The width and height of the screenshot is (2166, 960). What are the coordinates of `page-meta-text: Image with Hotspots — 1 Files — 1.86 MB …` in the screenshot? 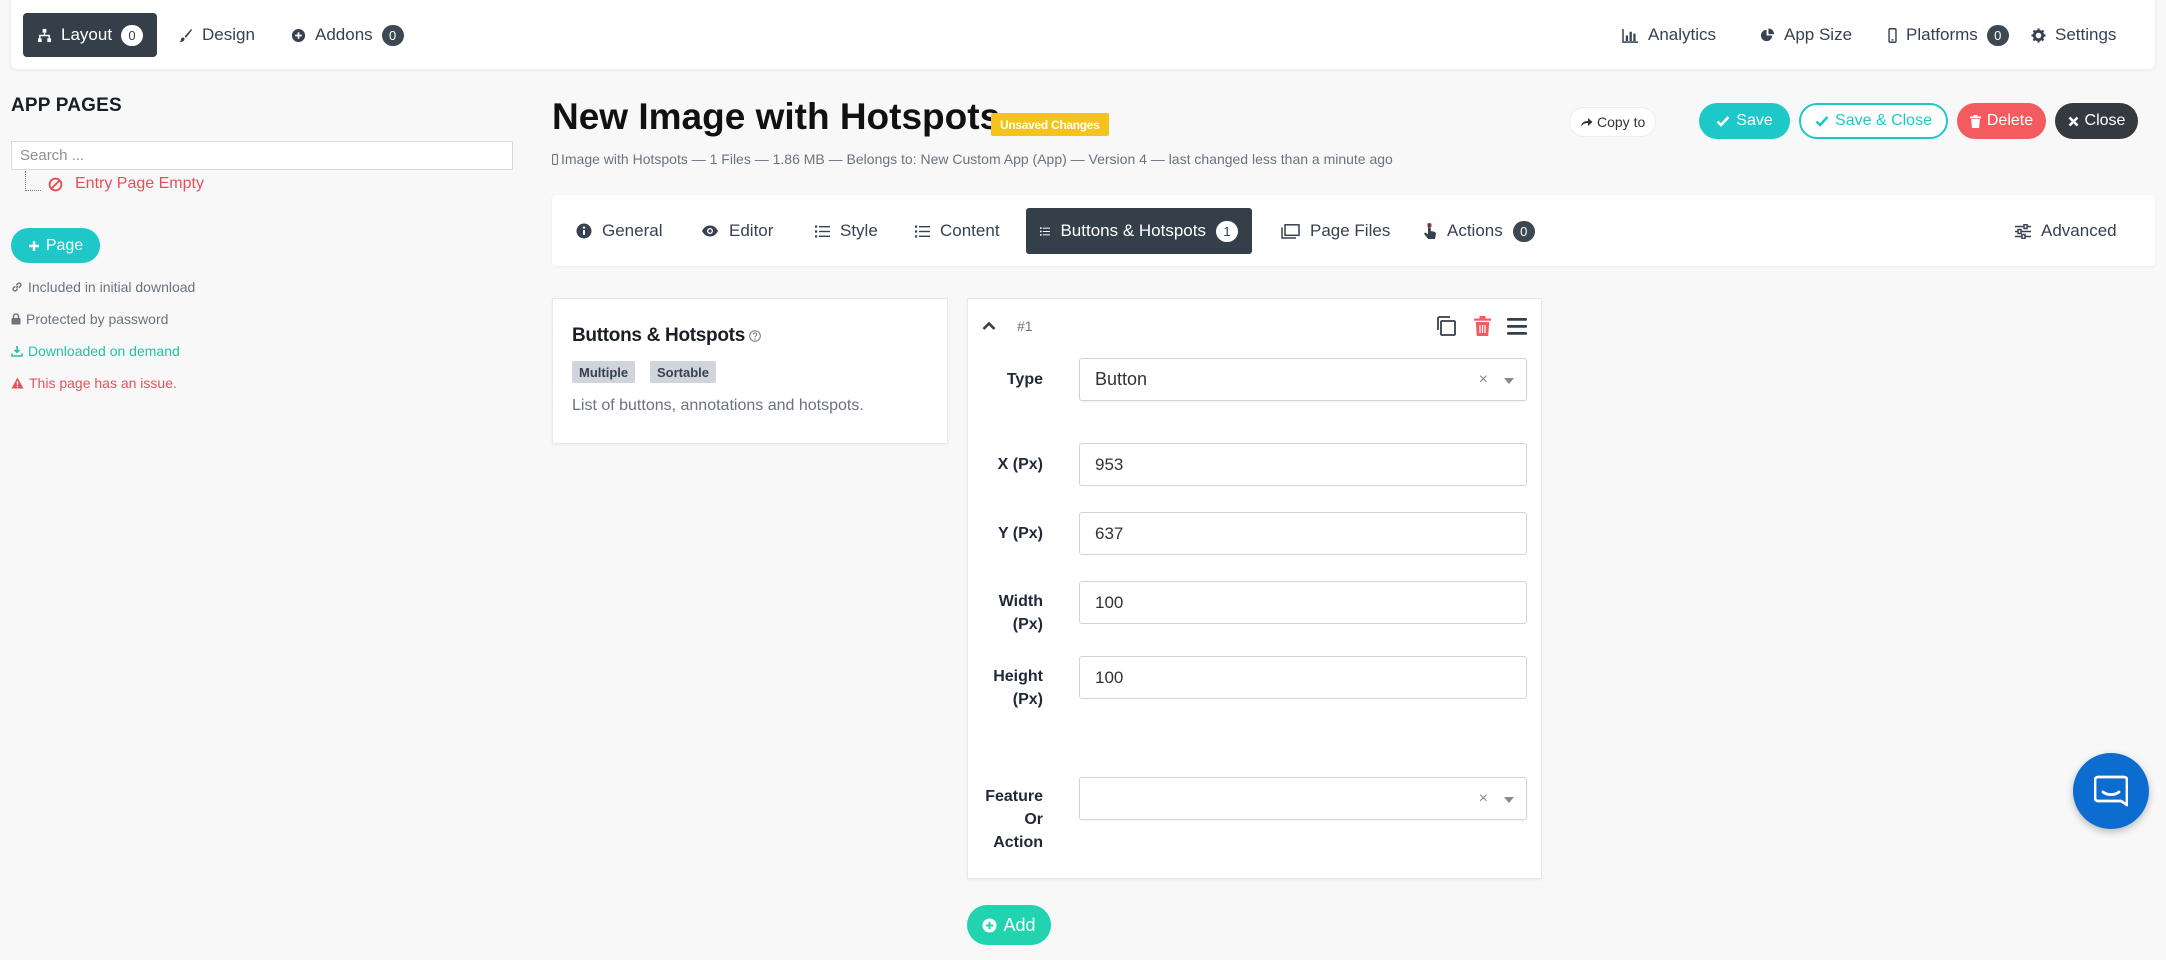 It's located at (977, 159).